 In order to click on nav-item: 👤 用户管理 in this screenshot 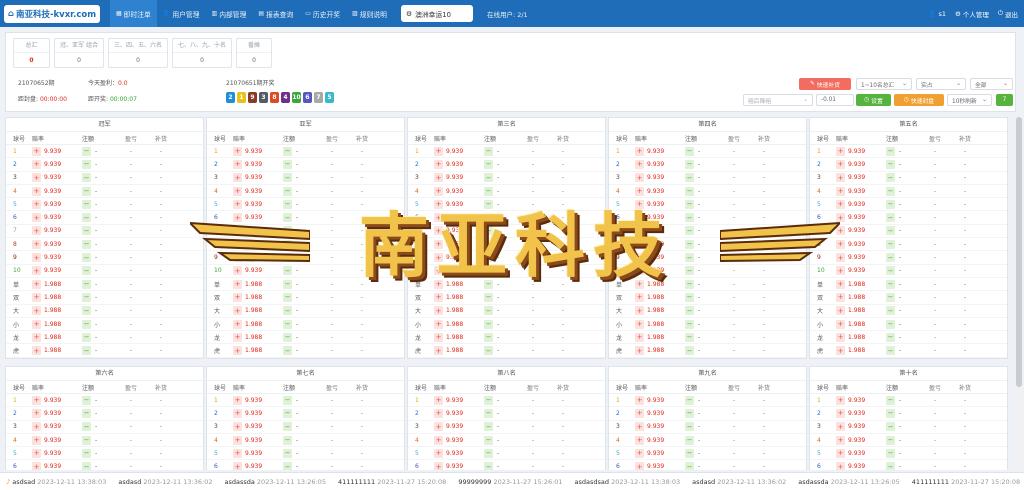, I will do `click(181, 13)`.